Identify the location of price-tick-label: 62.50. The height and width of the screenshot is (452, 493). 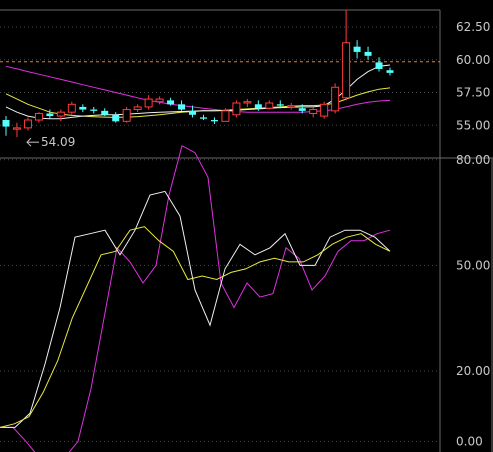
(473, 27).